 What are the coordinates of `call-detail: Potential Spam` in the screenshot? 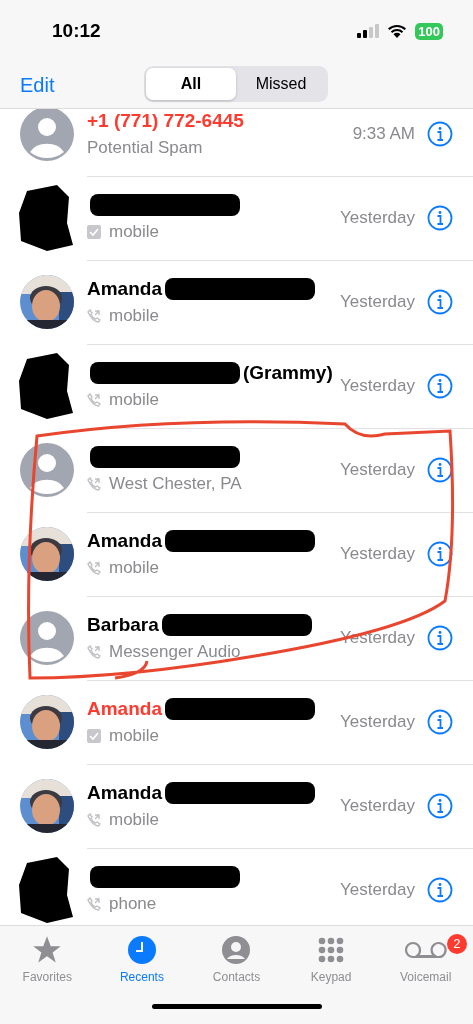 It's located at (145, 148).